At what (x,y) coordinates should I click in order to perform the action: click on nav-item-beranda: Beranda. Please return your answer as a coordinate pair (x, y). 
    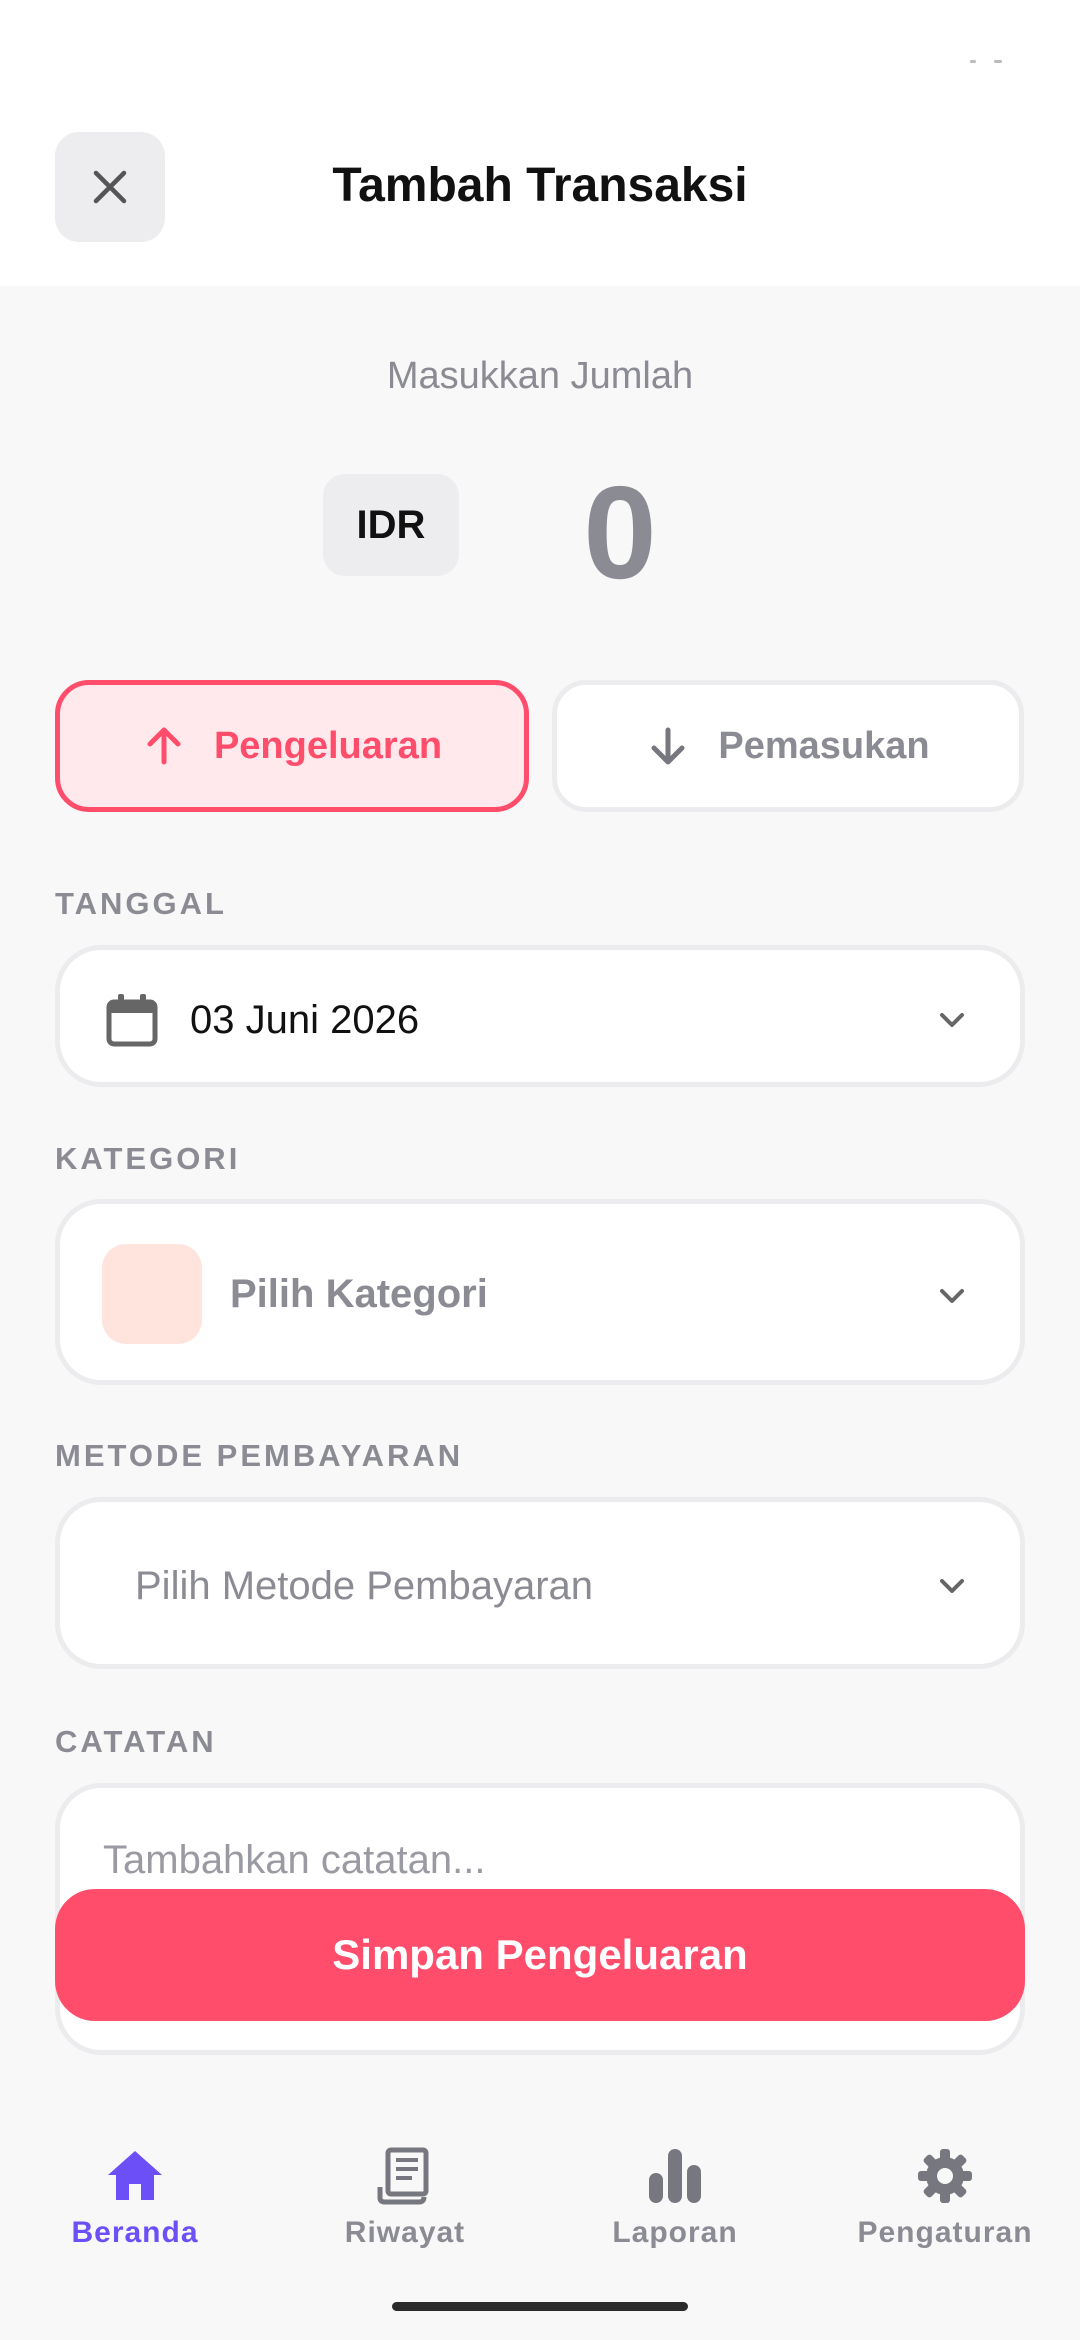
    Looking at the image, I should click on (135, 2198).